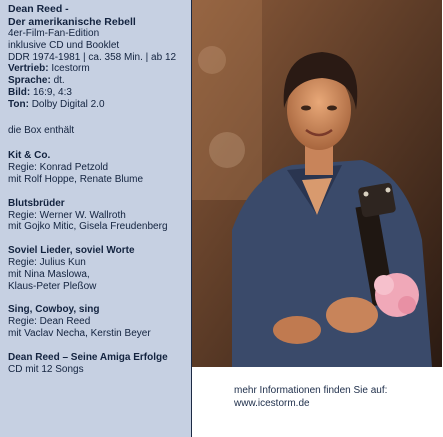 The image size is (443, 437). I want to click on product-meta: DDR 1974-1981 | ca. 358 Min. | ab 12, so click(92, 57).